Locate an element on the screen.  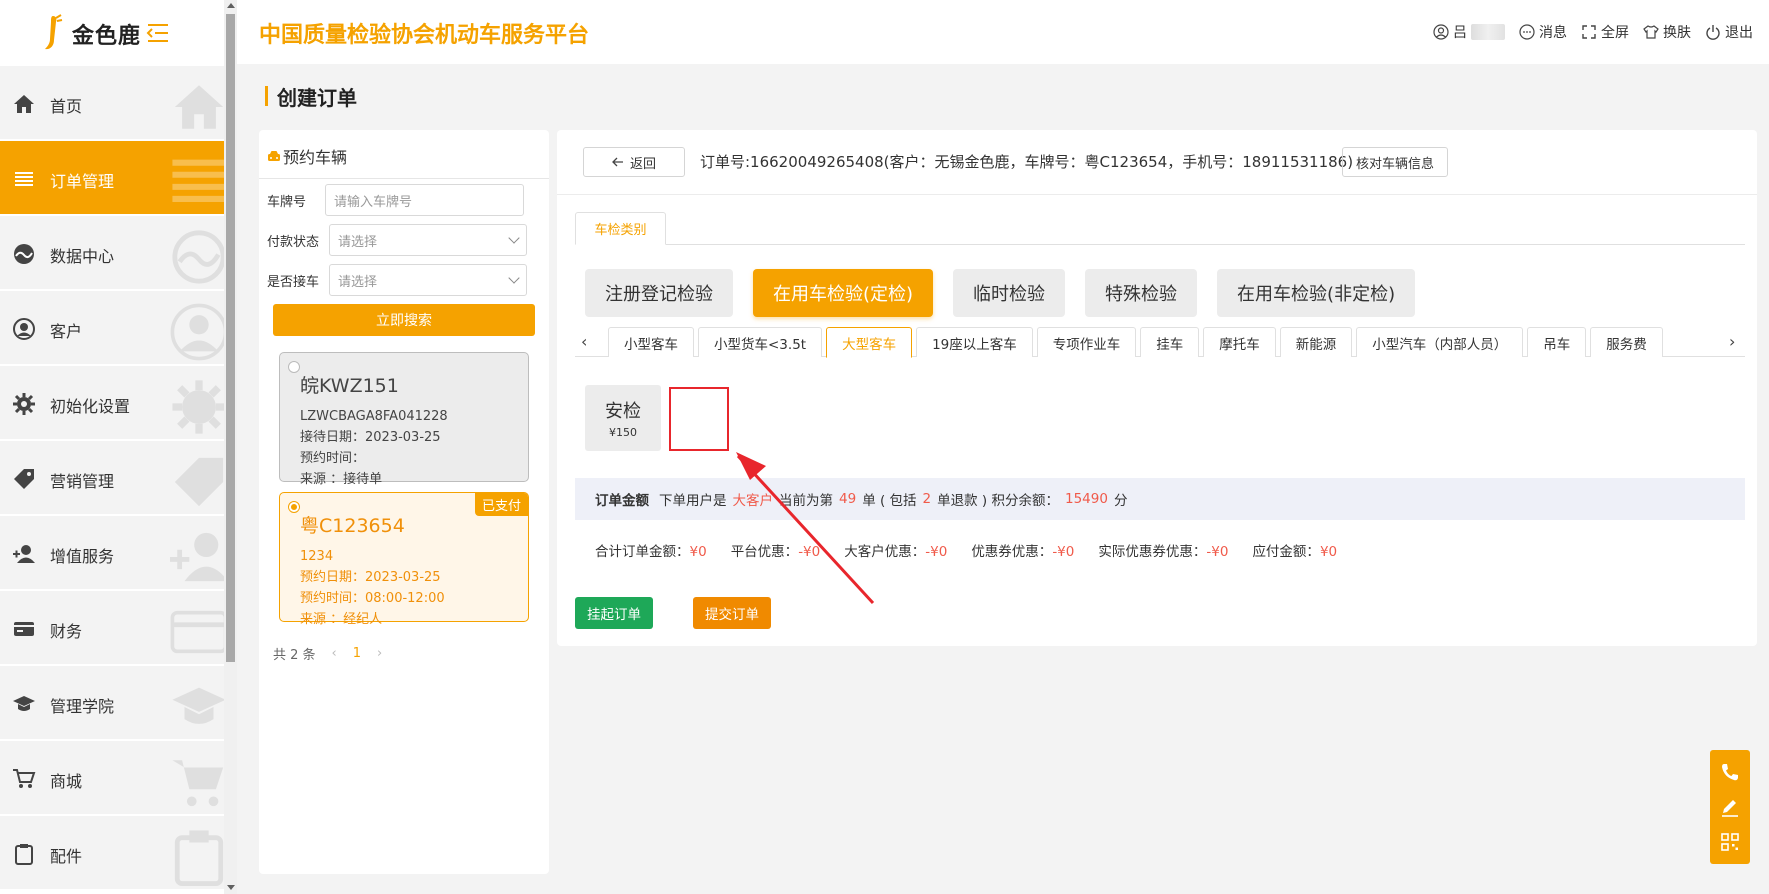
amount-item: 应付金额：¥0 is located at coordinates (1294, 550).